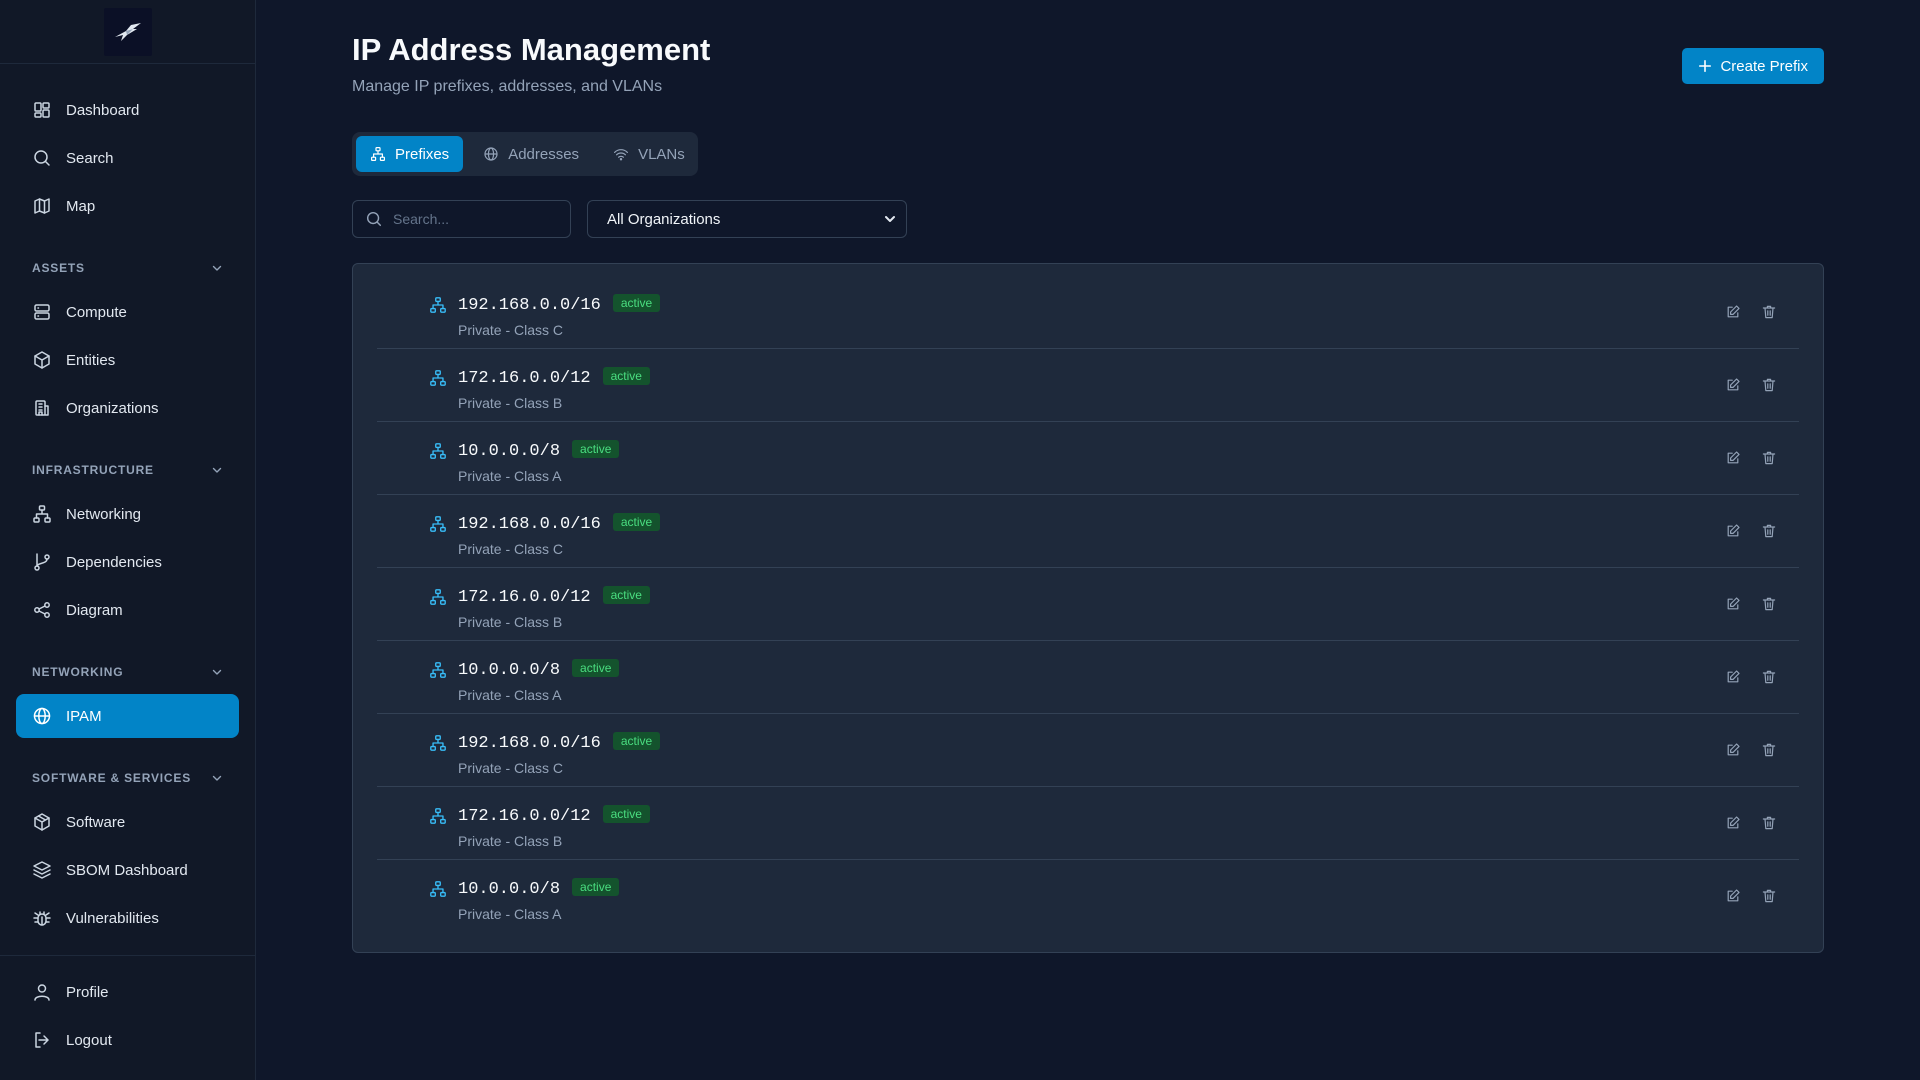 This screenshot has height=1080, width=1920. I want to click on sidebar-item-map: Map, so click(127, 206).